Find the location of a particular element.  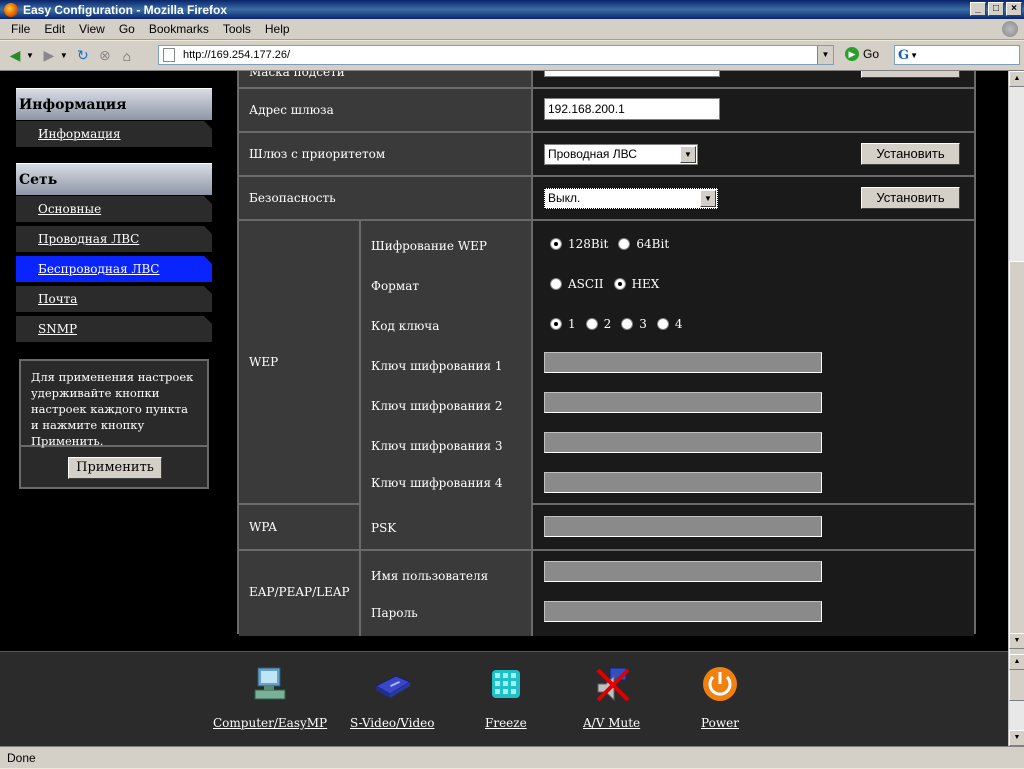

menubar: File Edit View Go Bookmarks Tools Help is located at coordinates (512, 29).